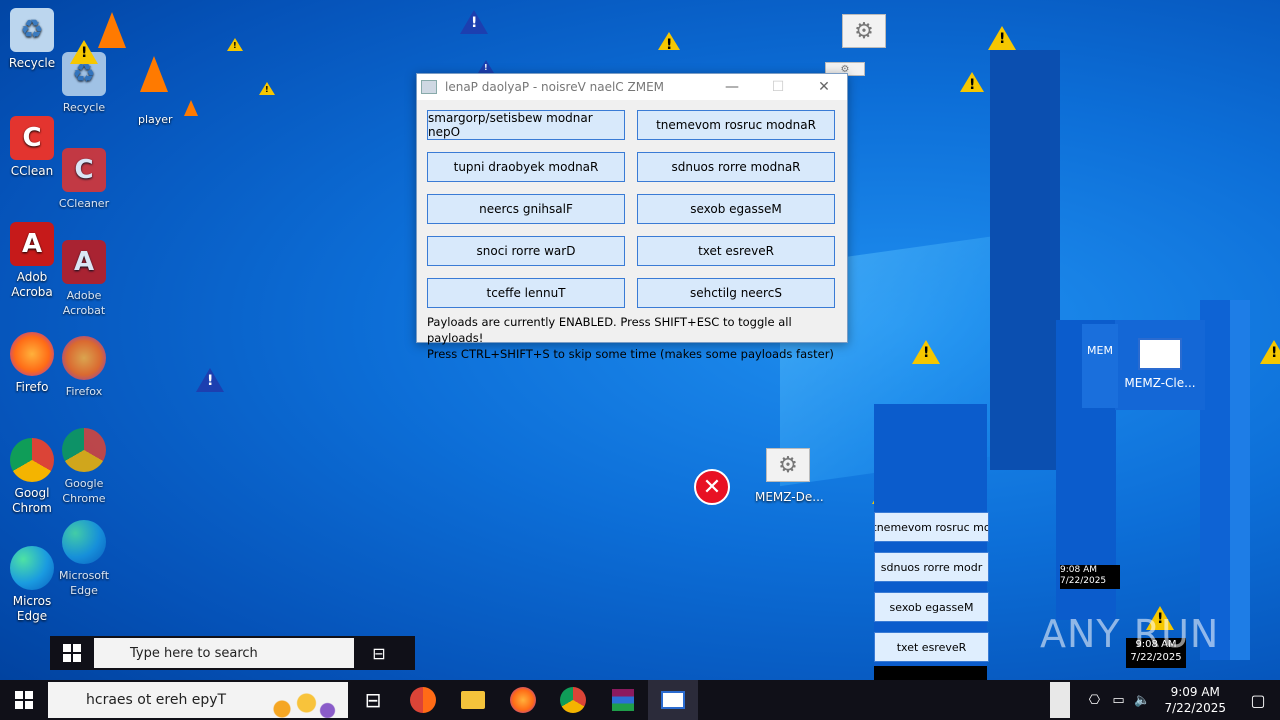 This screenshot has height=720, width=1280. I want to click on recycle-icon: ♻, so click(32, 30).